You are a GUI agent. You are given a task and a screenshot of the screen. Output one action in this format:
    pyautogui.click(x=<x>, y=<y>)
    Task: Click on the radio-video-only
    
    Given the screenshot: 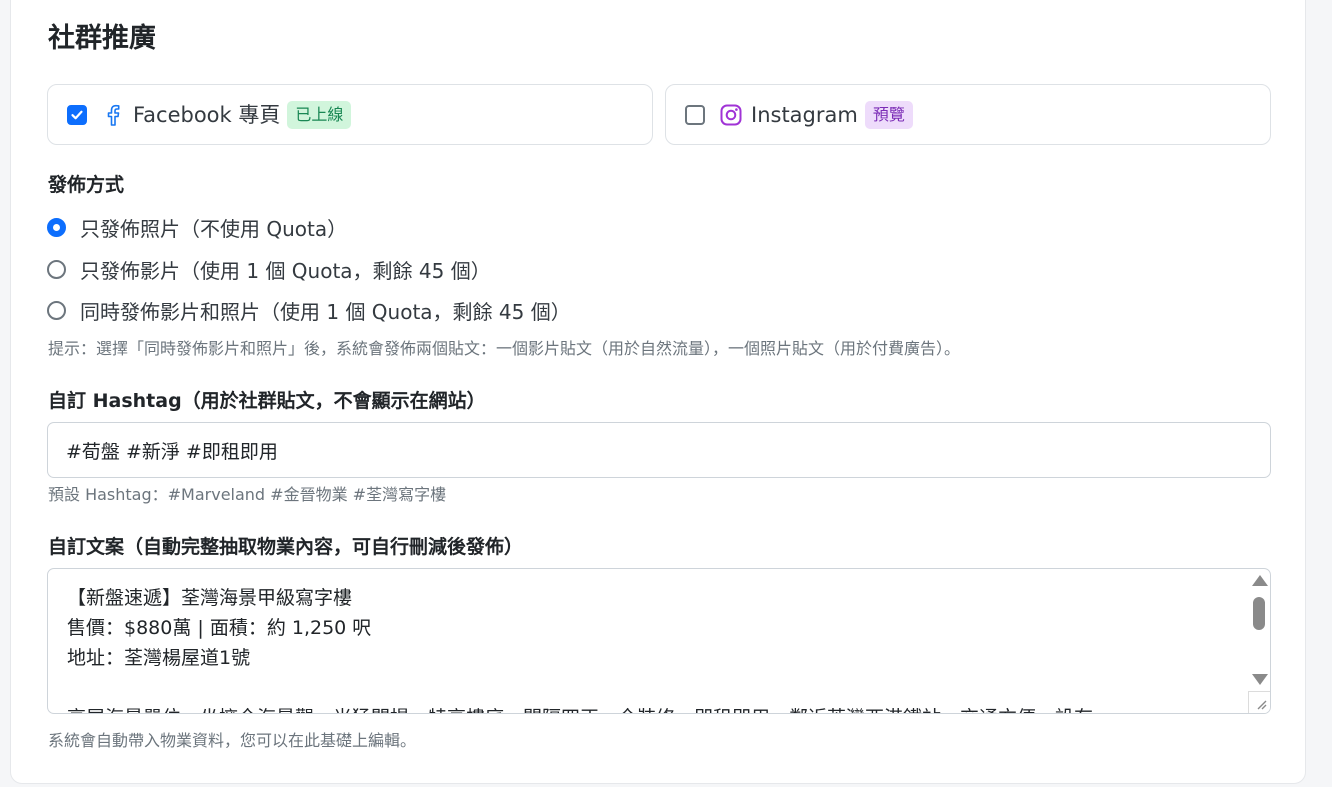 What is the action you would take?
    pyautogui.click(x=56, y=269)
    